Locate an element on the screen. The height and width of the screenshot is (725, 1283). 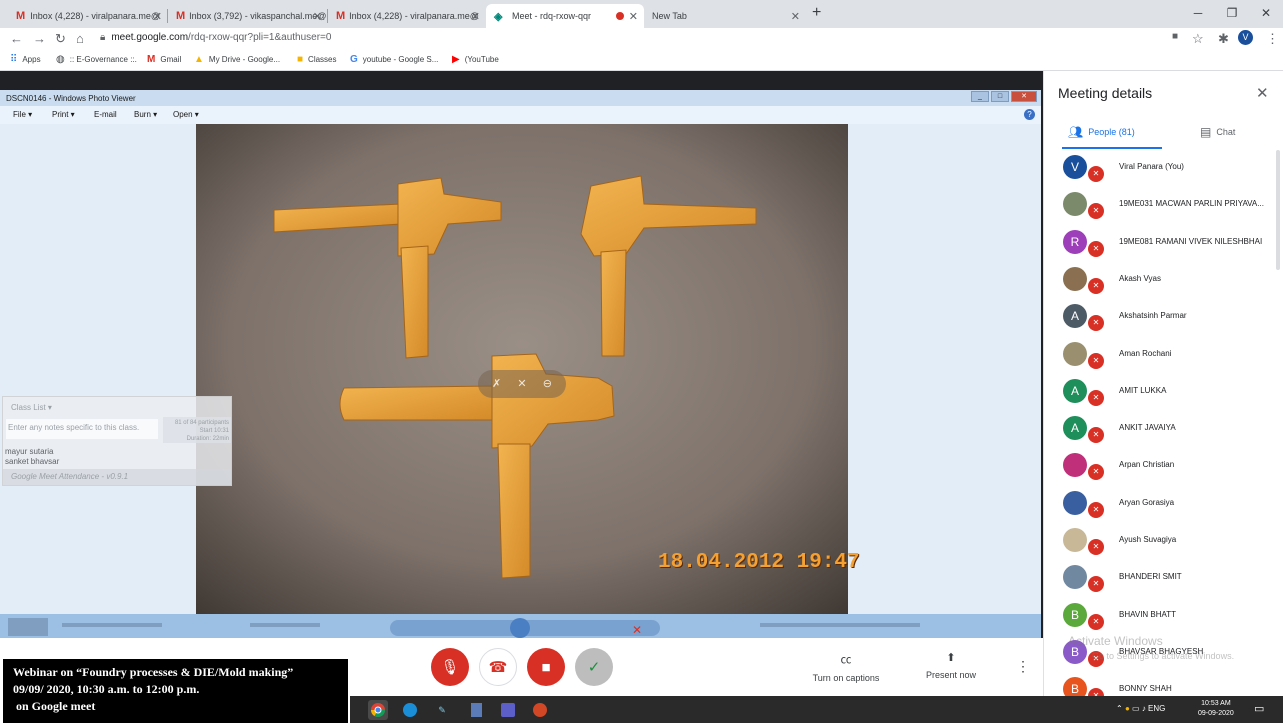
participant-name: BHANDERI SMIT is located at coordinates (1150, 576).